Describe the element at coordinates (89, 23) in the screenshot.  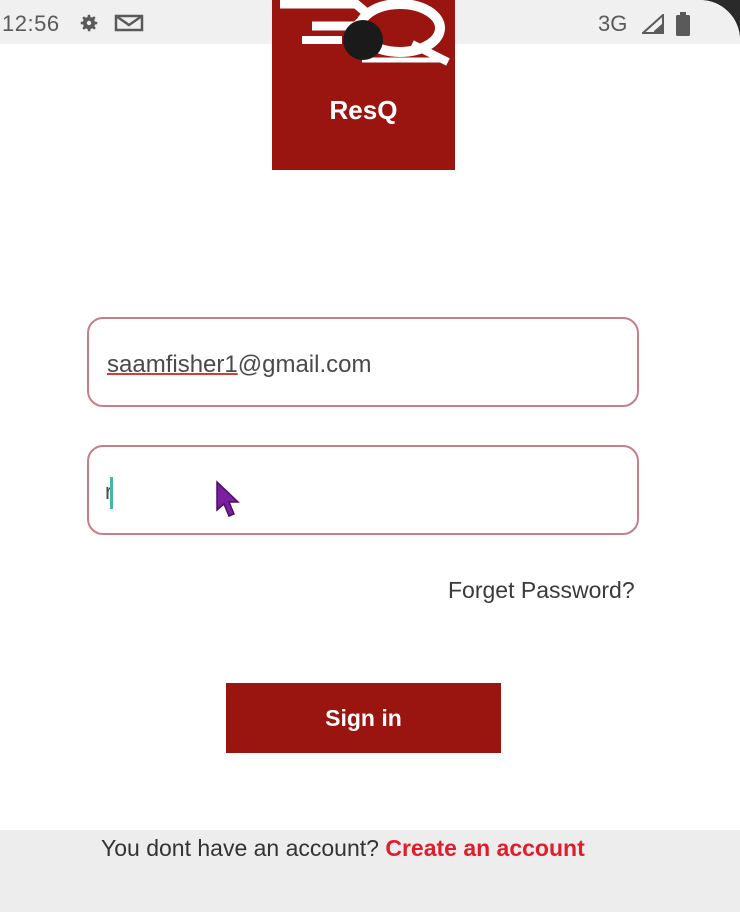
I see `gear-icon` at that location.